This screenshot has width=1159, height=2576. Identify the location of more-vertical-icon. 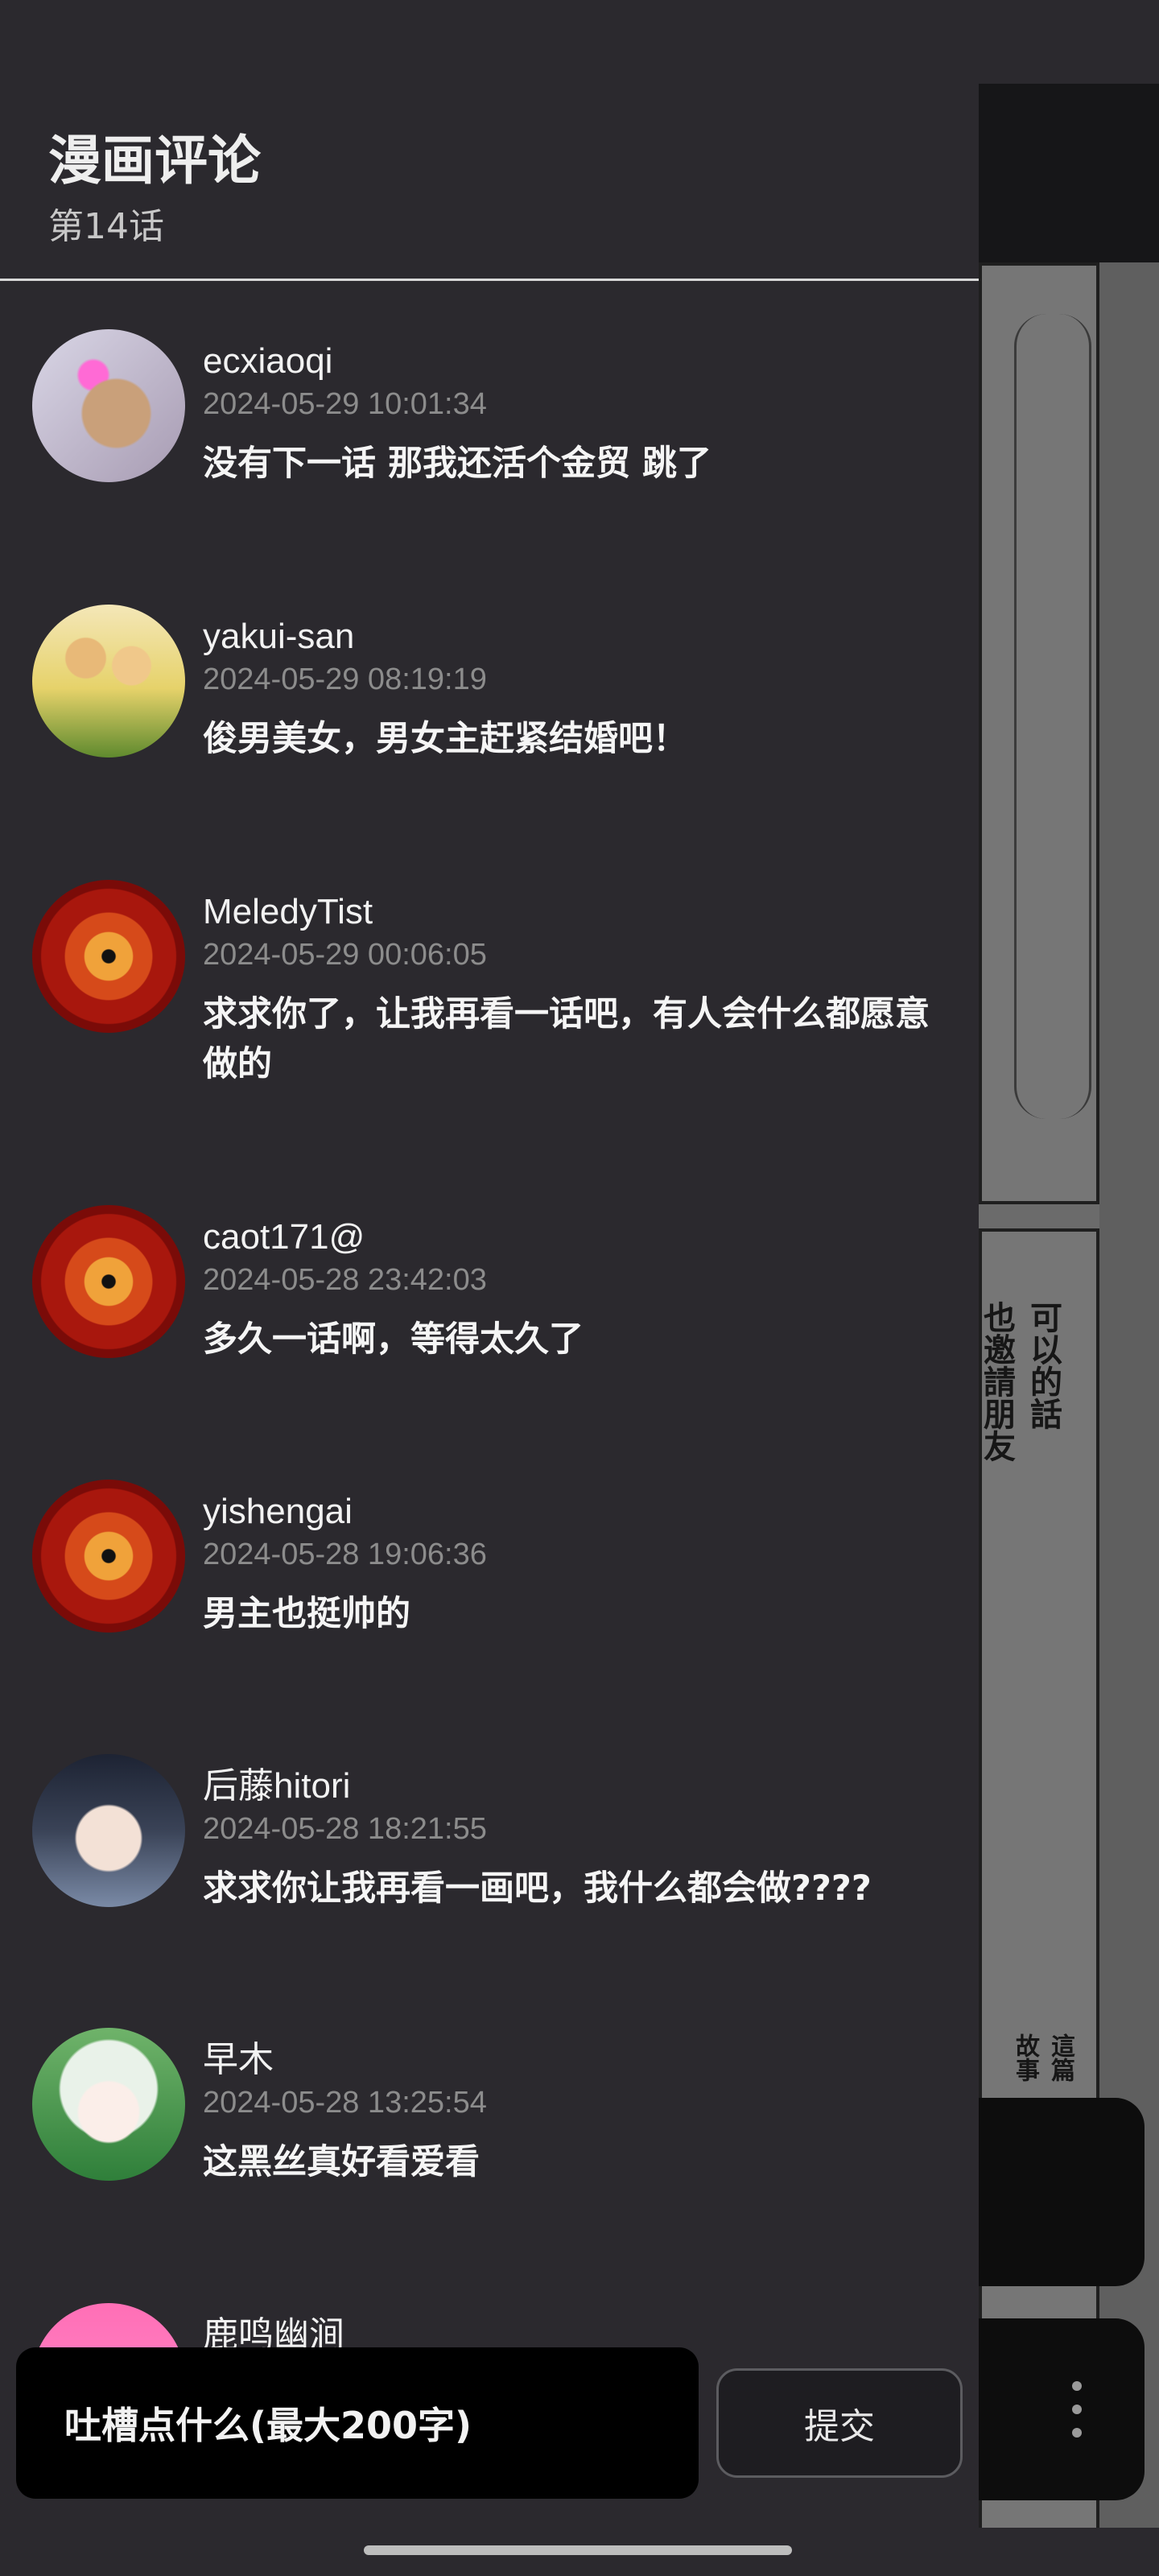
(1077, 2409).